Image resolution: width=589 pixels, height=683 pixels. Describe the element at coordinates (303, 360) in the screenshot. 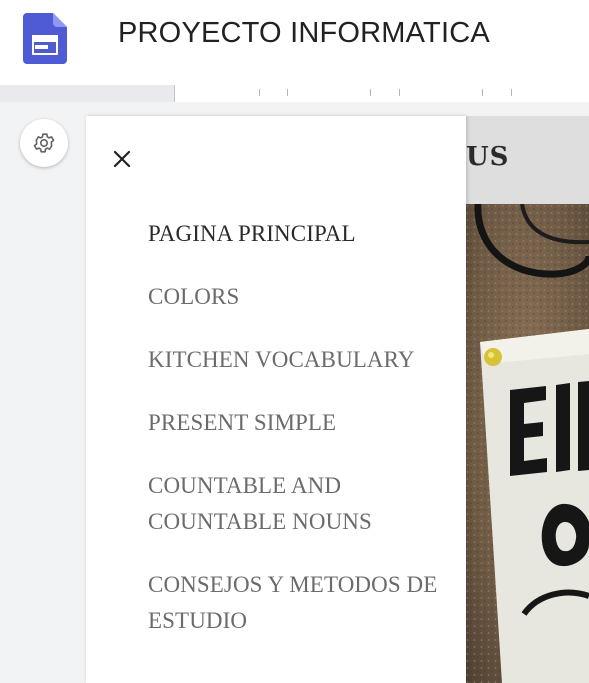

I see `nav-item-kitchen-vocabulary: KITCHEN VOCABULARY` at that location.